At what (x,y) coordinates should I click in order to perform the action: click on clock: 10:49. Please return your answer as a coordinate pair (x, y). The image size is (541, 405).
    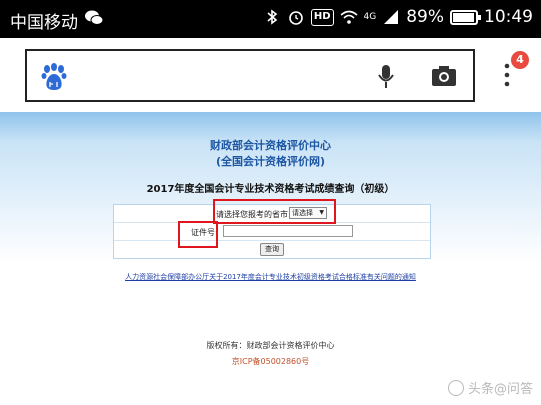
    Looking at the image, I should click on (508, 17).